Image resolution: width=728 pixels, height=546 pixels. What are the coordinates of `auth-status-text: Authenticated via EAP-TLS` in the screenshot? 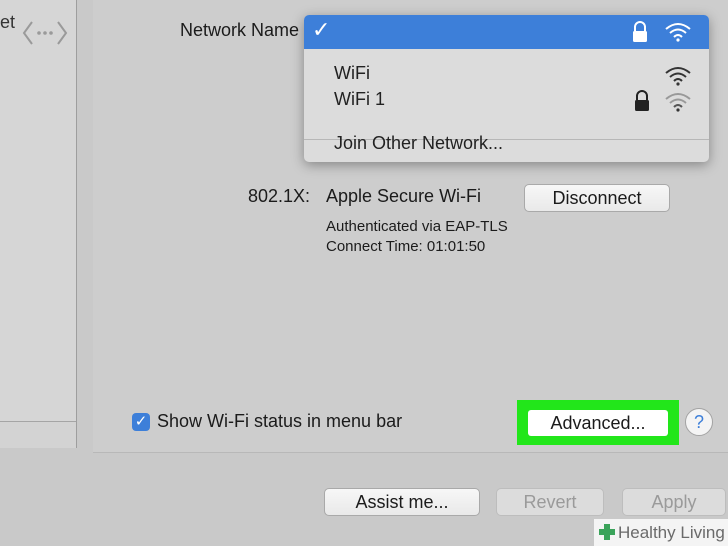 It's located at (417, 226).